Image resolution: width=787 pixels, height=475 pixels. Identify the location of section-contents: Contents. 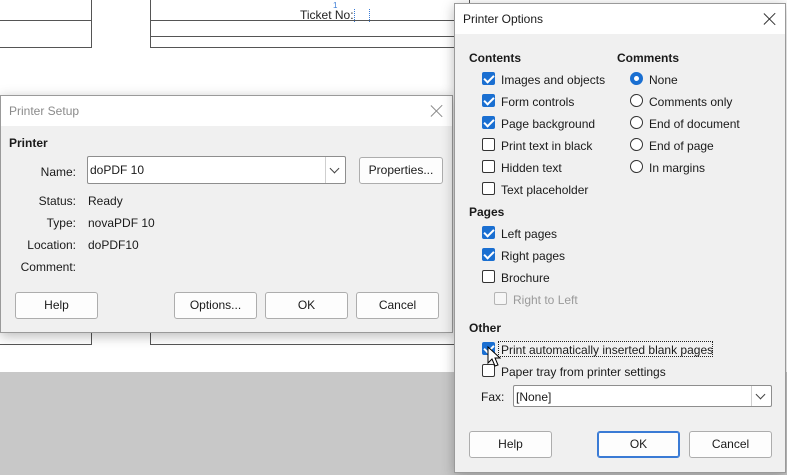
(495, 58).